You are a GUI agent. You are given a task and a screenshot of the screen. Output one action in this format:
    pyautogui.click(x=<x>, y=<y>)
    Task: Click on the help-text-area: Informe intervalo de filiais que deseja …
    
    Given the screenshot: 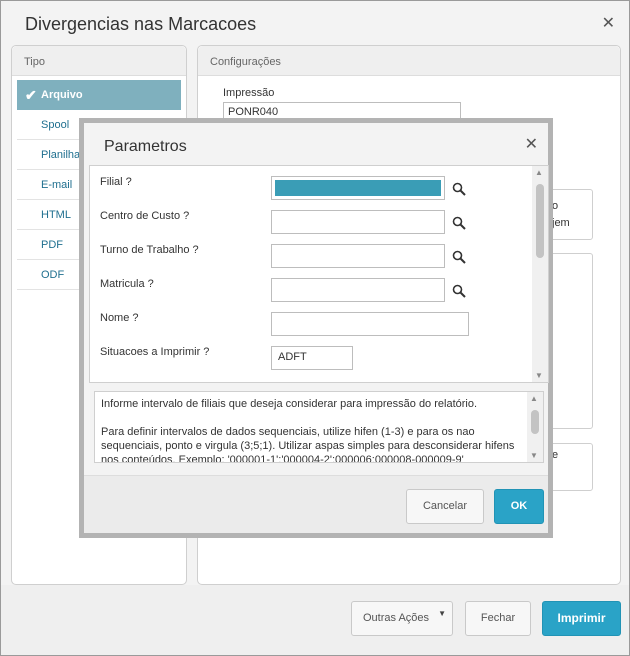 What is the action you would take?
    pyautogui.click(x=319, y=427)
    